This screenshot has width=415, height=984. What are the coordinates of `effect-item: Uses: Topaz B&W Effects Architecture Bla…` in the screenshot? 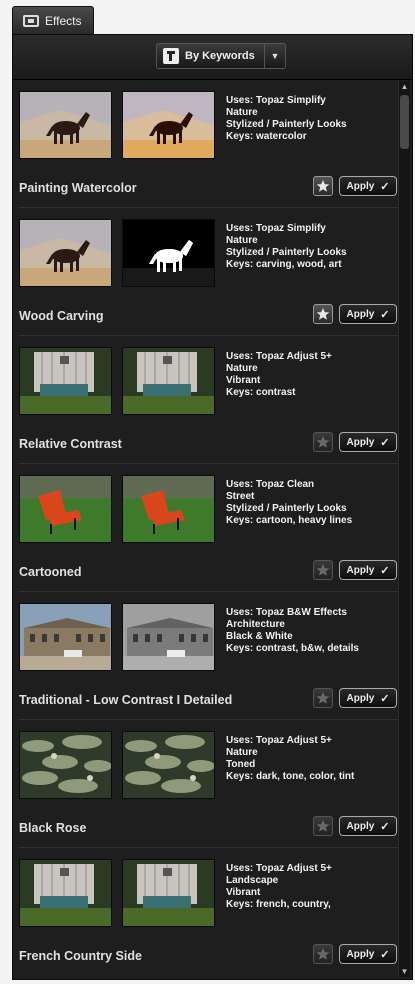 It's located at (209, 661).